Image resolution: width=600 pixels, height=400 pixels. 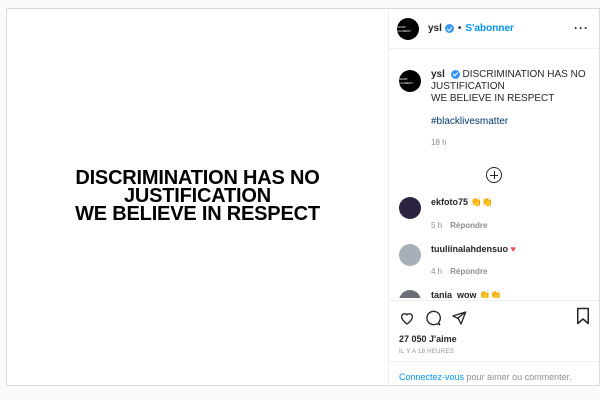 I want to click on hashtag-link: #blacklivesmatter, so click(x=508, y=122).